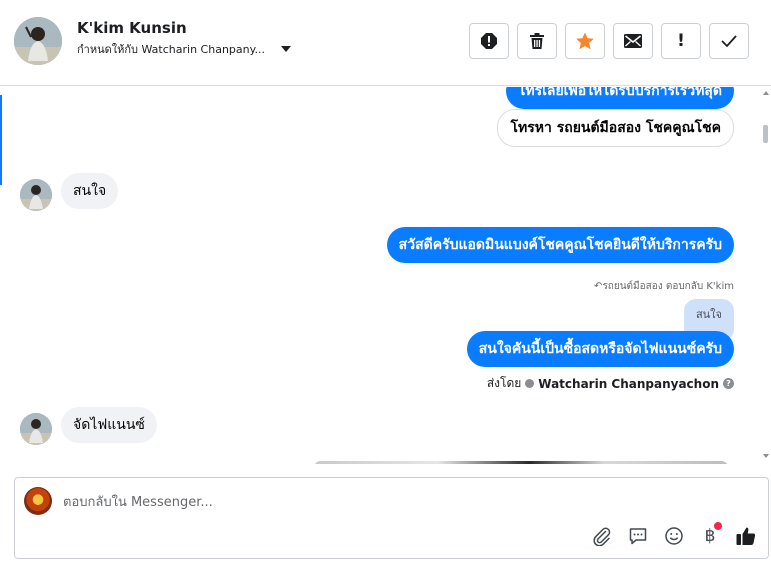  Describe the element at coordinates (521, 462) in the screenshot. I see `image-attachment` at that location.